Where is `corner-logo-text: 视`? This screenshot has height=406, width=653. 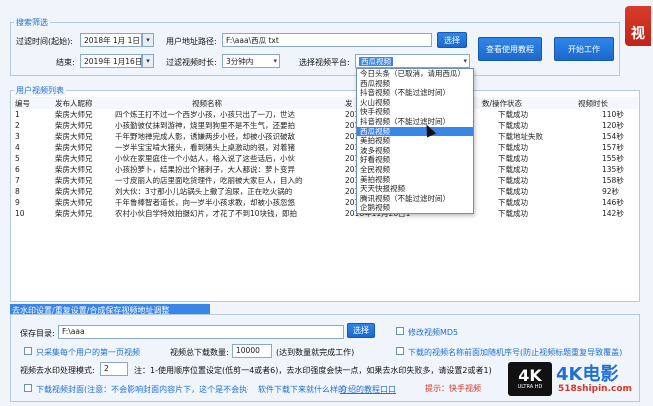
corner-logo-text: 视 is located at coordinates (638, 34).